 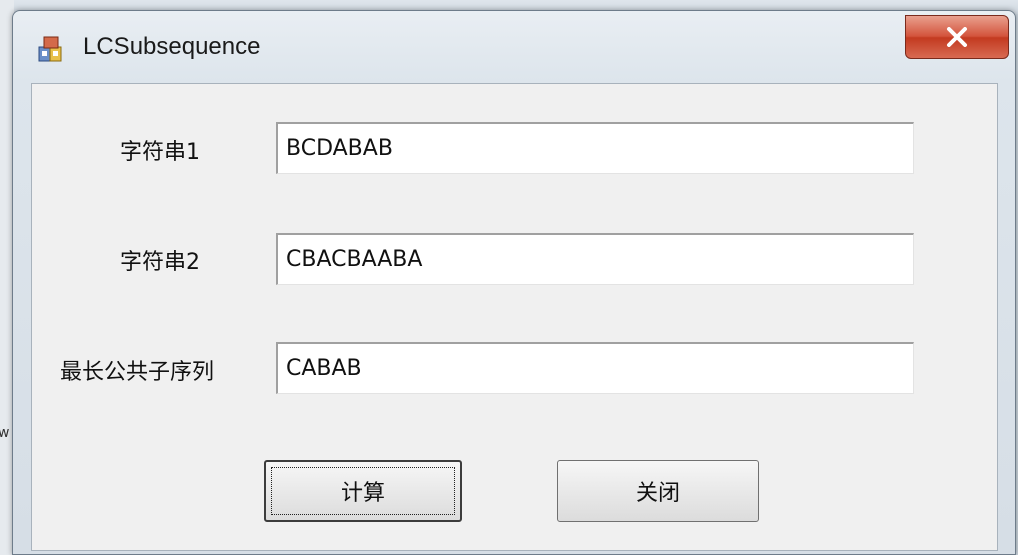 I want to click on close-icon, so click(x=957, y=37).